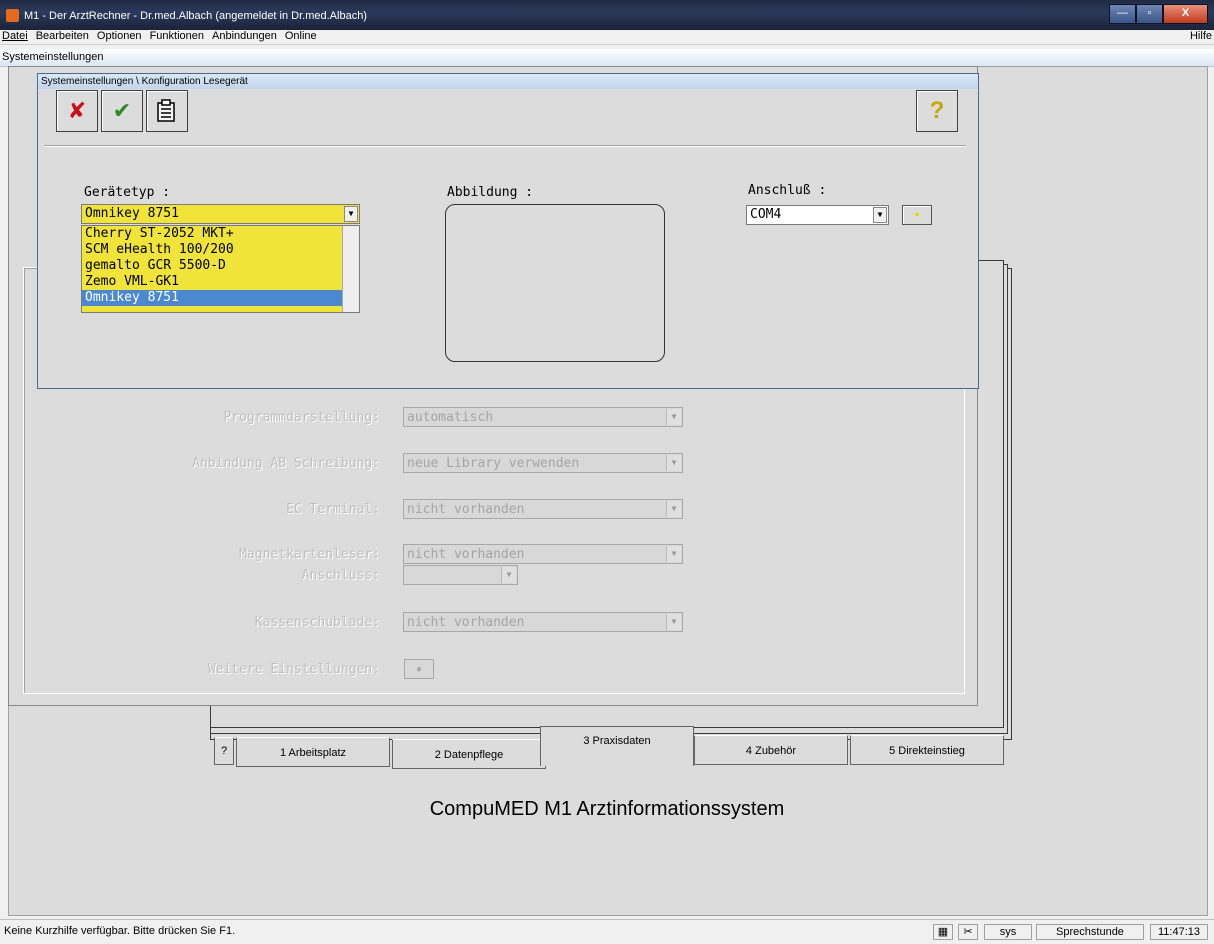 This screenshot has width=1214, height=944. I want to click on app-icon, so click(12, 15).